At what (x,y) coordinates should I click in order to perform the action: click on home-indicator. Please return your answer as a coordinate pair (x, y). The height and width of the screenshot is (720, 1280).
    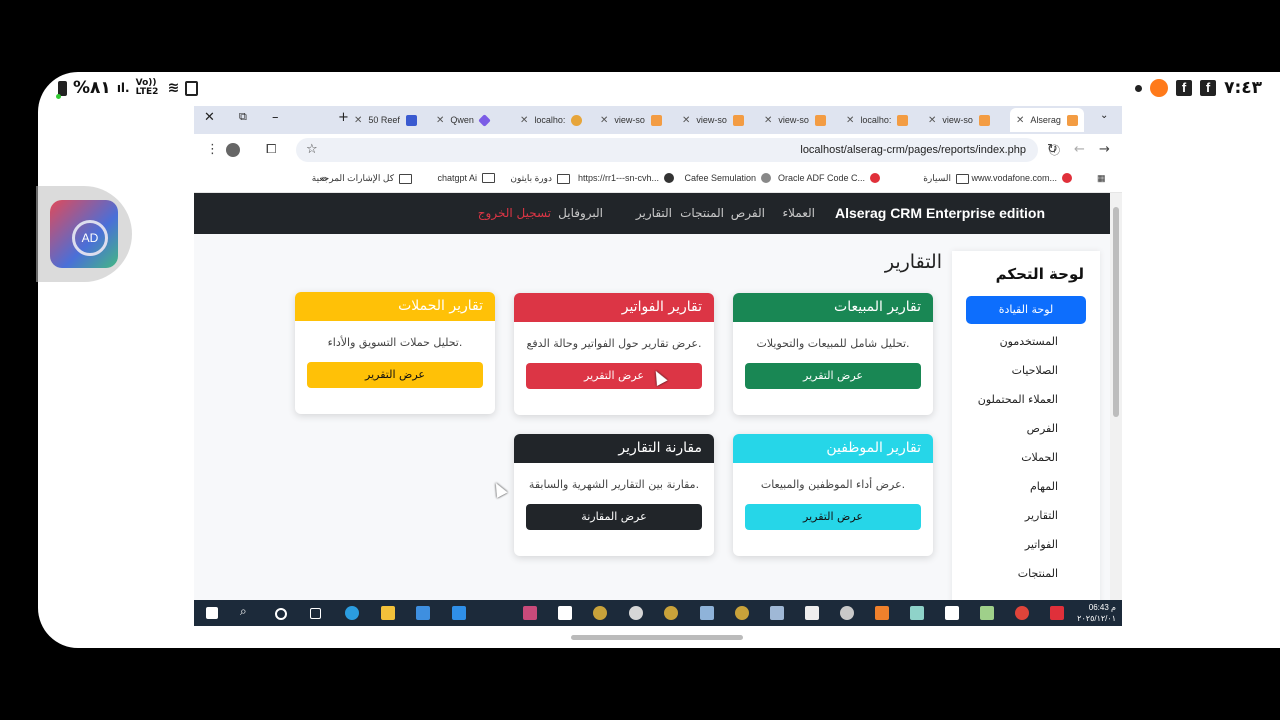
    Looking at the image, I should click on (657, 637).